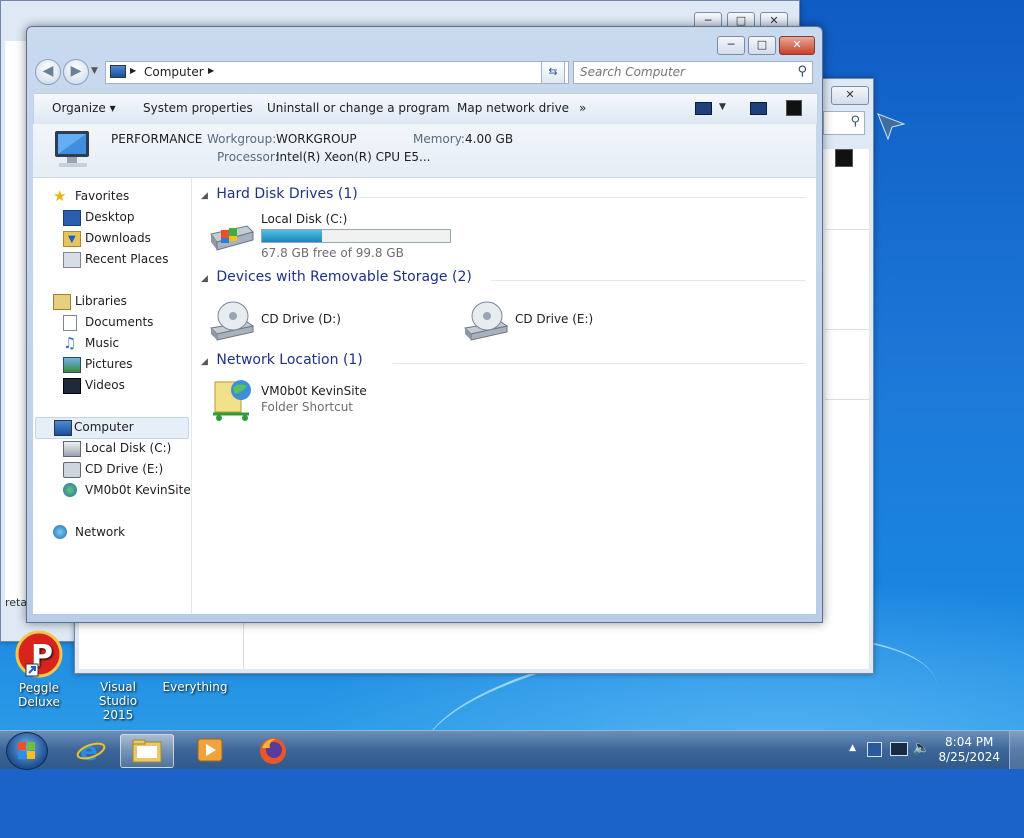 The width and height of the screenshot is (1024, 838). I want to click on more-commands-button: », so click(582, 108).